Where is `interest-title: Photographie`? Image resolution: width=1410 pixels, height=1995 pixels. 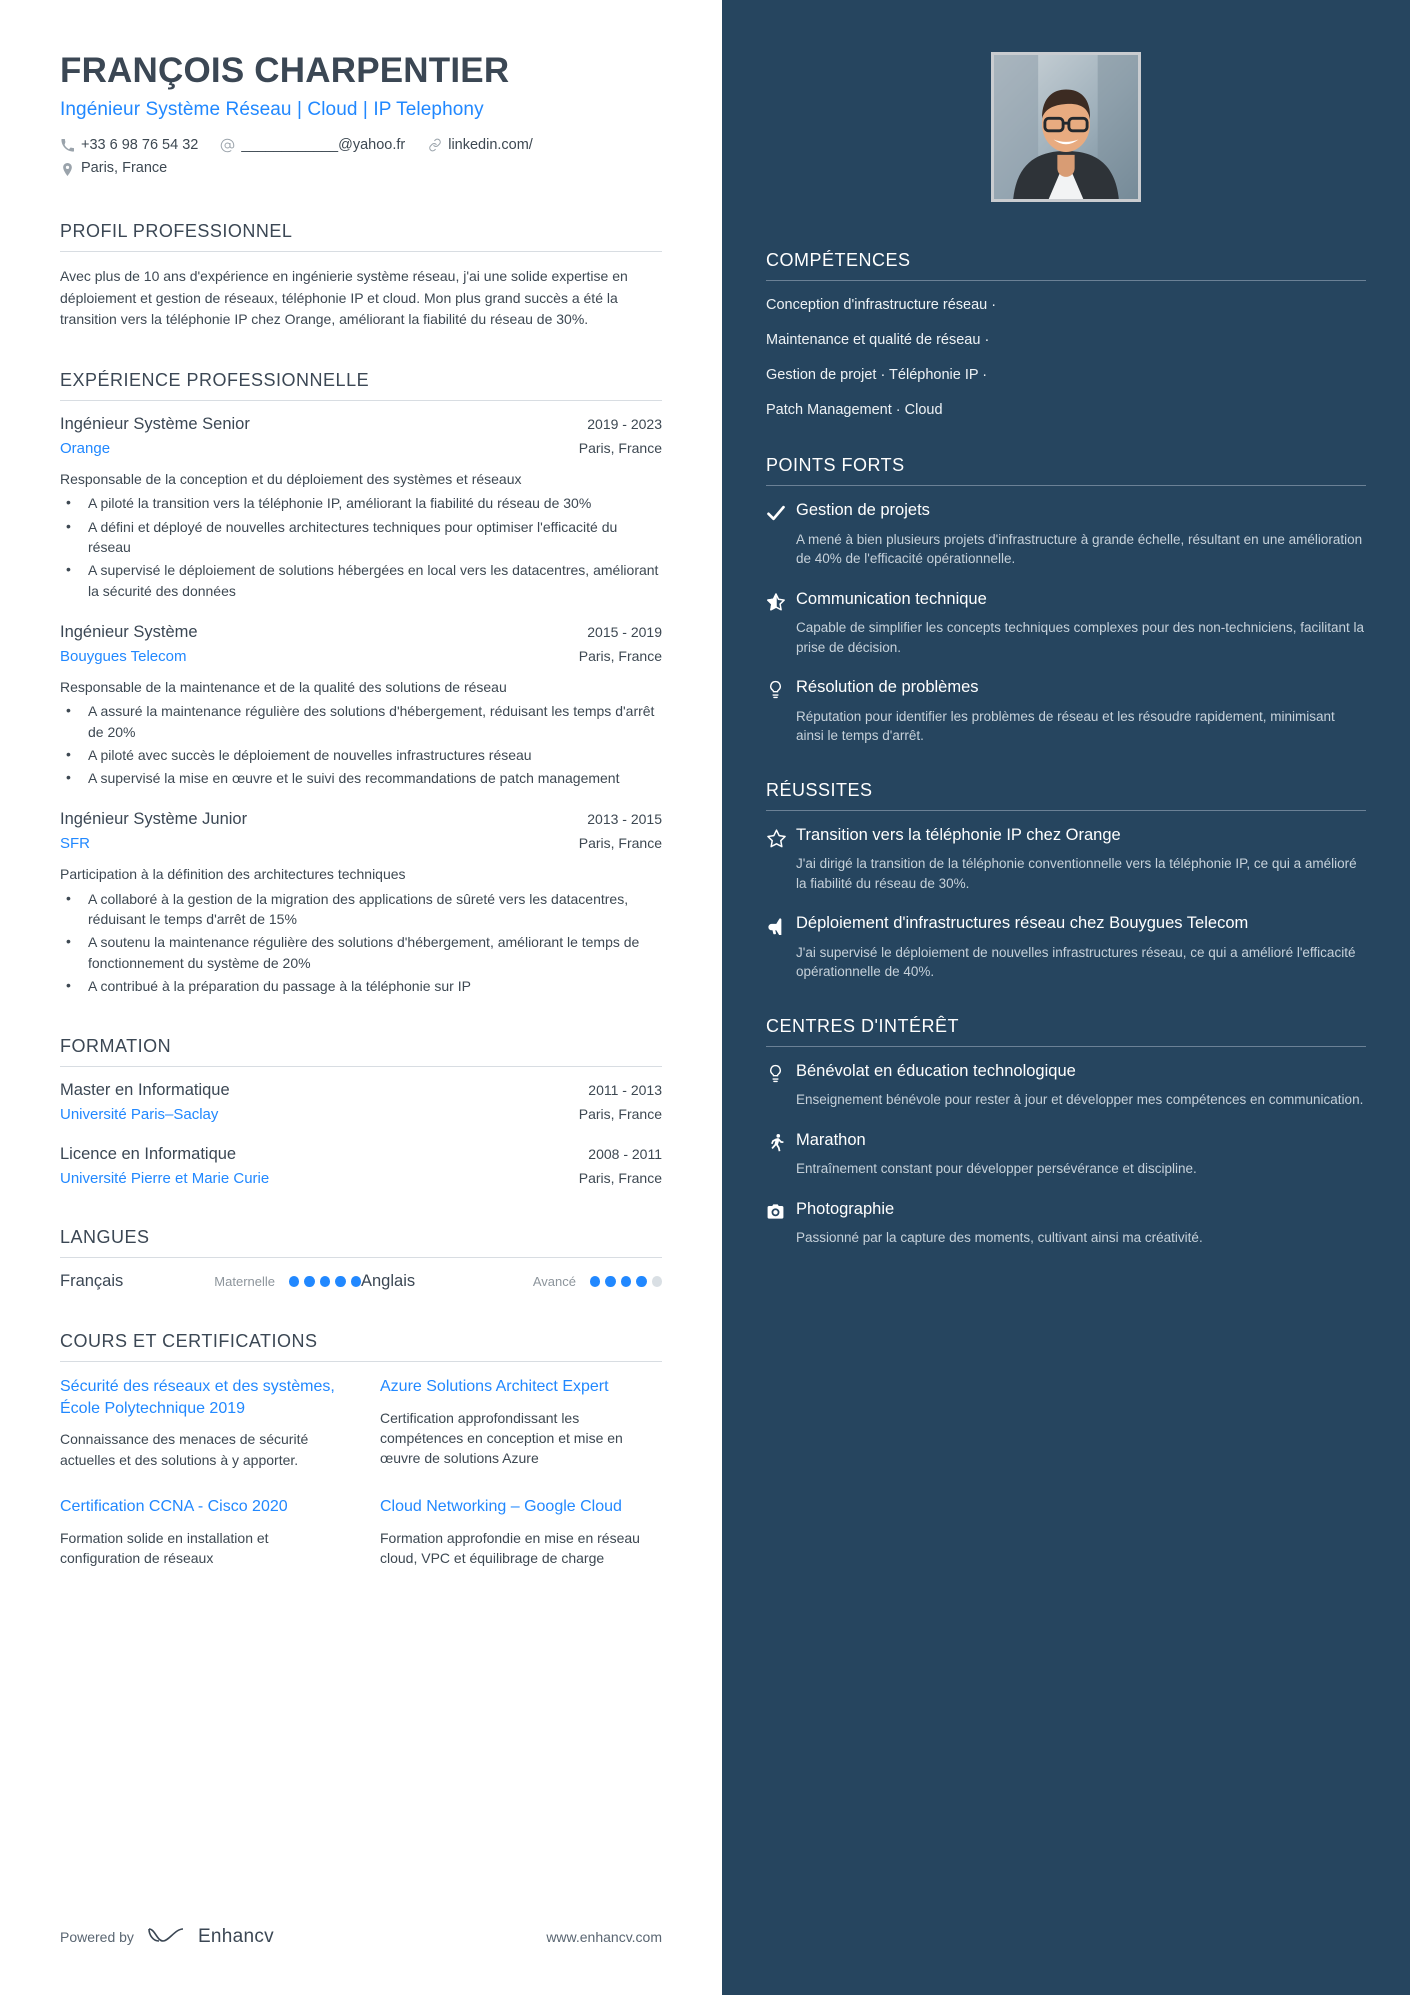 interest-title: Photographie is located at coordinates (845, 1208).